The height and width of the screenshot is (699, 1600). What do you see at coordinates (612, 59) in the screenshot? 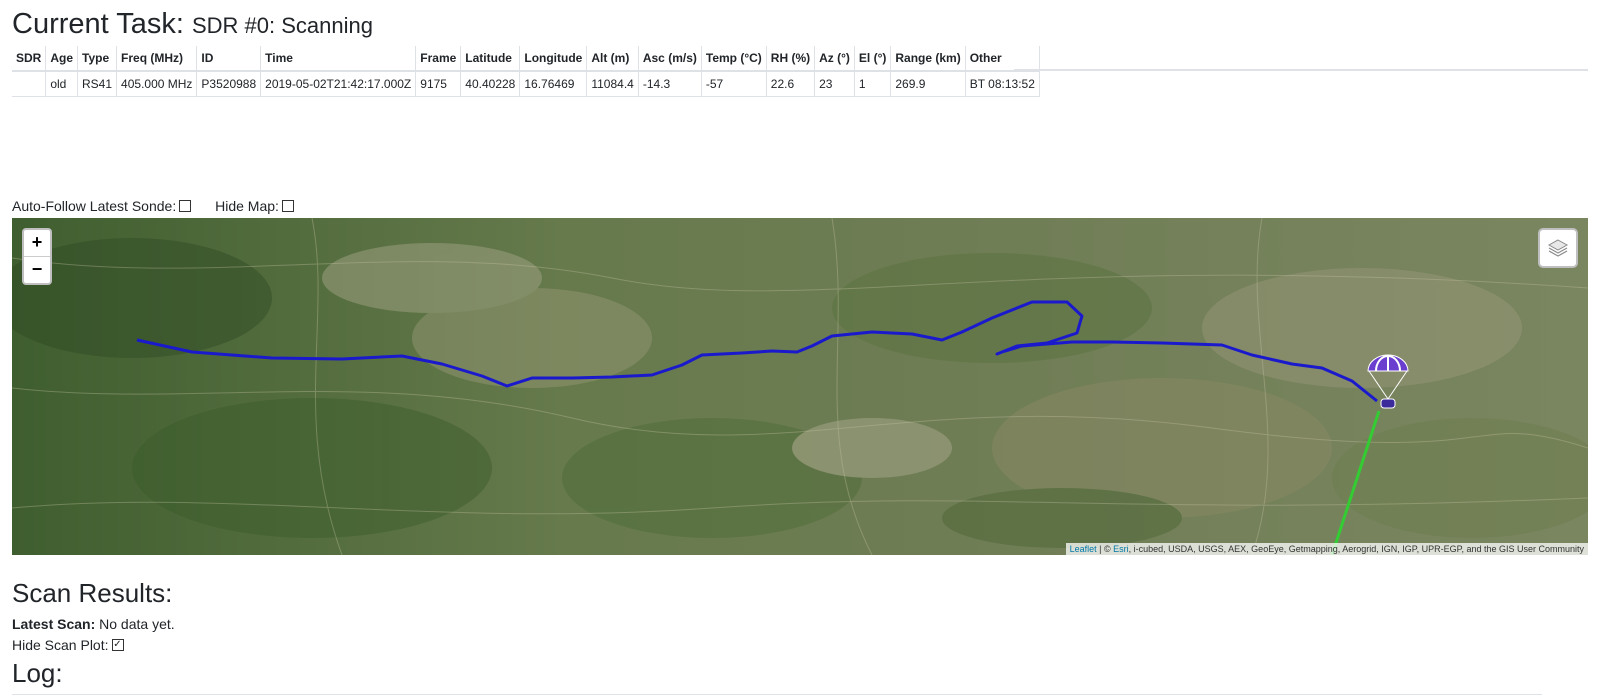
I see `column-header-alt: Alt (m)` at bounding box center [612, 59].